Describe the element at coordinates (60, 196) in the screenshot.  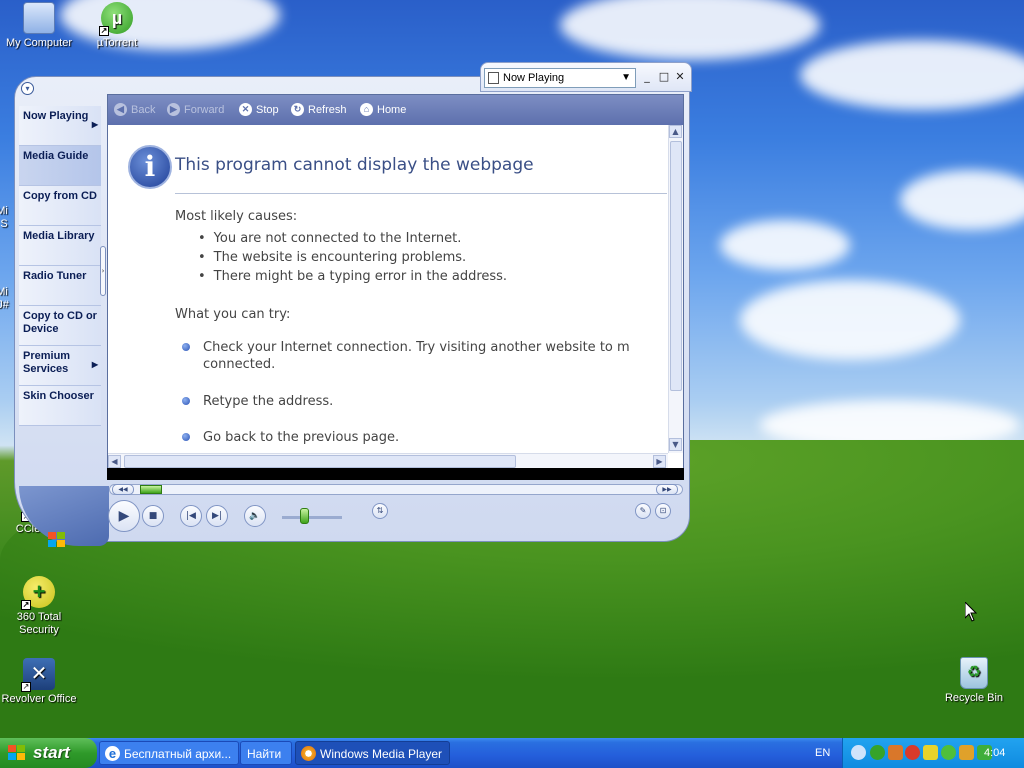
I see `sidebar-item-label: Copy from CD` at that location.